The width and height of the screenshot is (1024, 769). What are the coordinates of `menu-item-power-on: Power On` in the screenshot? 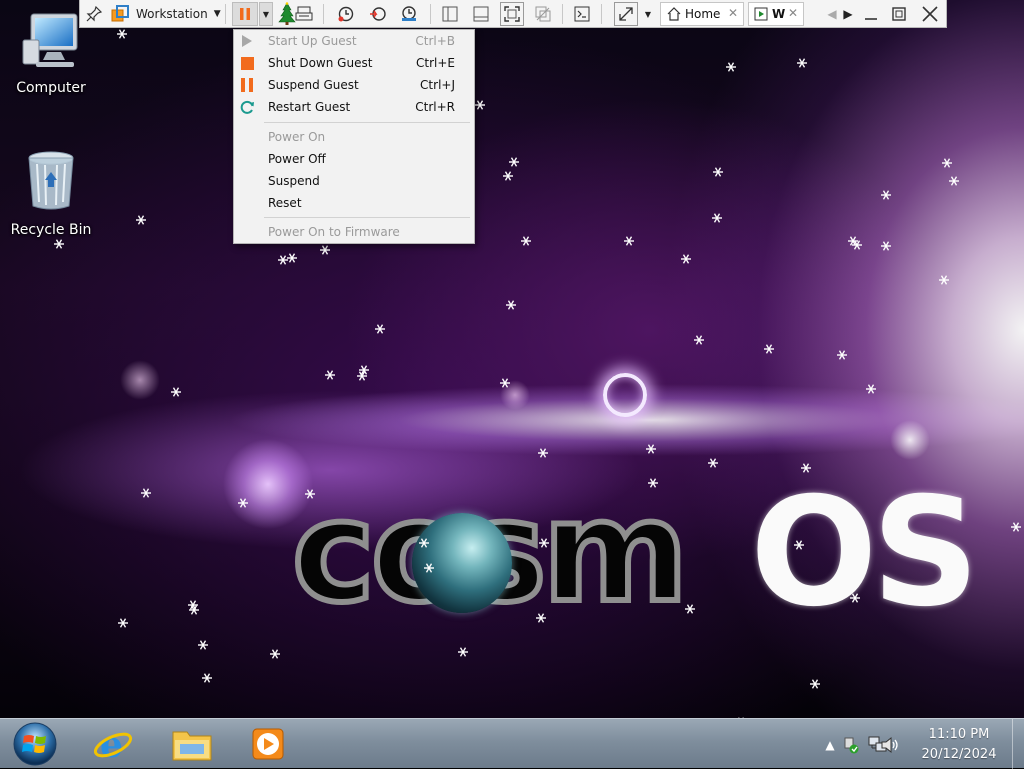 It's located at (354, 137).